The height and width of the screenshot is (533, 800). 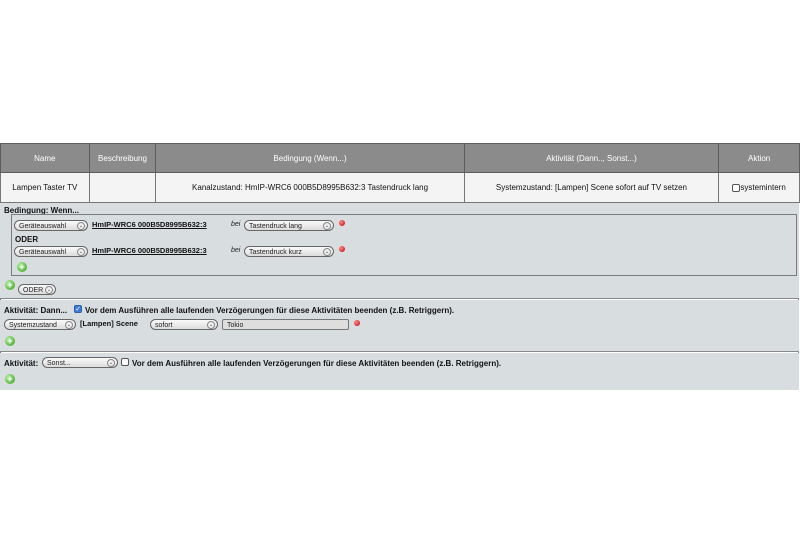 I want to click on column-header-condition: Bedingung (Wenn...), so click(x=310, y=158).